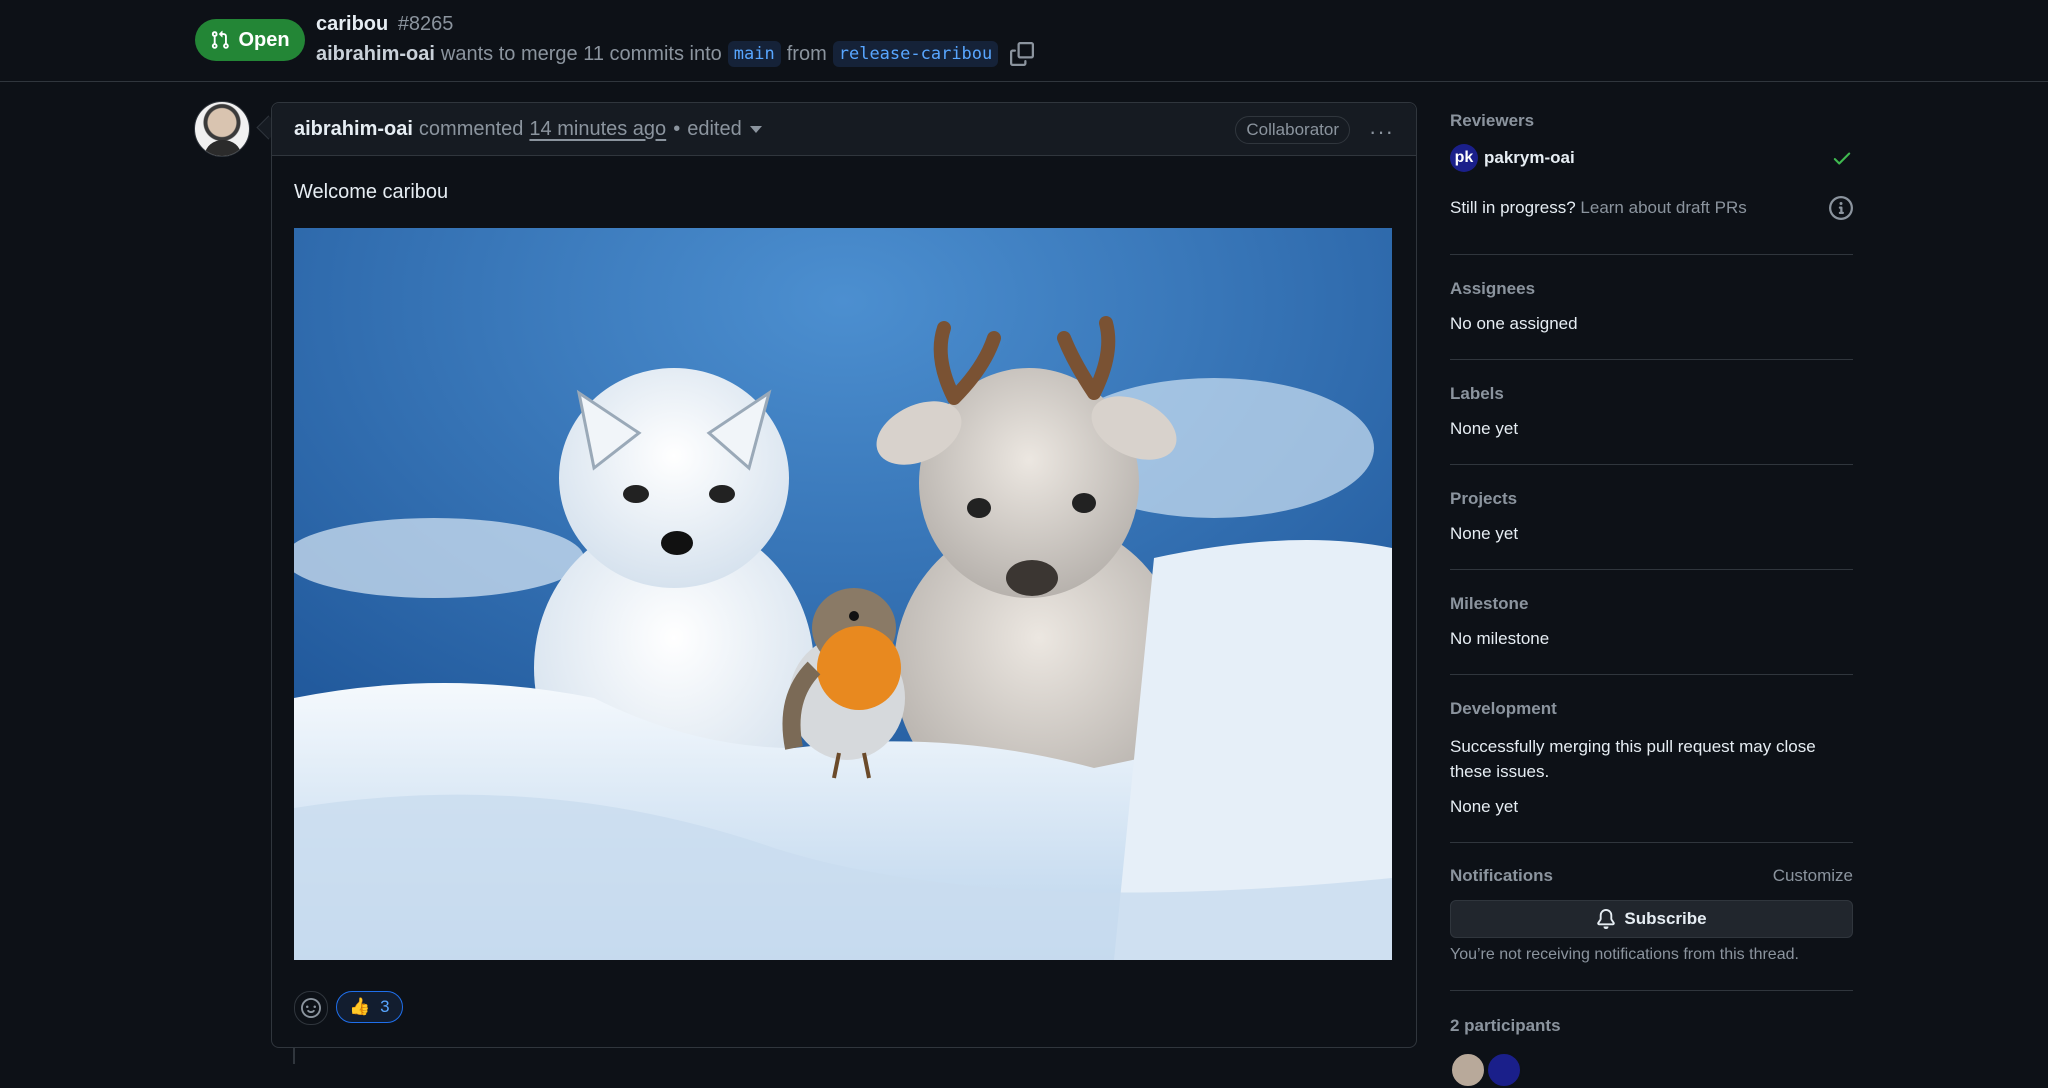  I want to click on draft-question: Still in progress?, so click(1513, 207).